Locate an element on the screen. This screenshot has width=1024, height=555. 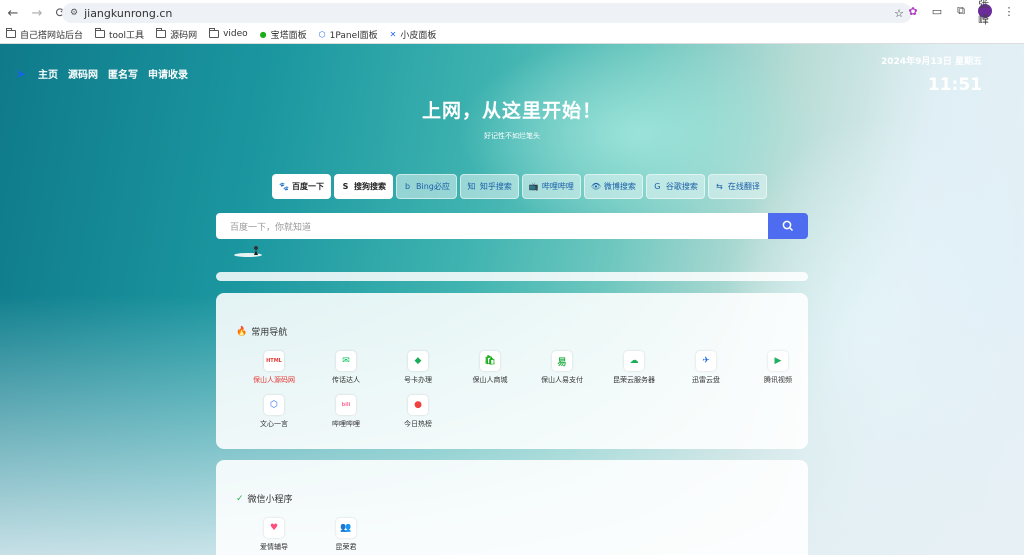
tile-label: 文心一言 is located at coordinates (274, 424).